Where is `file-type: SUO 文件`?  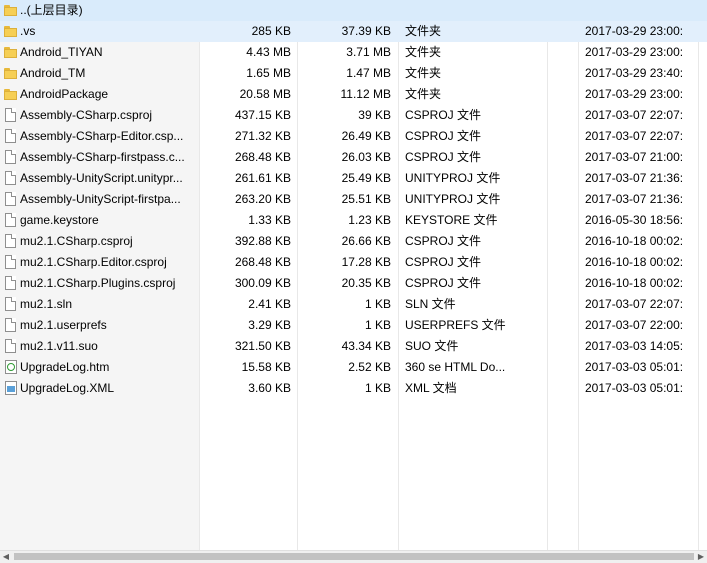 file-type: SUO 文件 is located at coordinates (432, 346).